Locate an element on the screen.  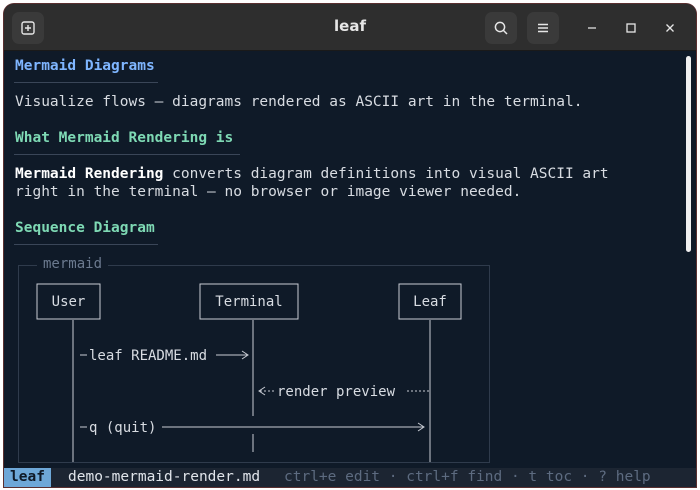
close-icon is located at coordinates (670, 28).